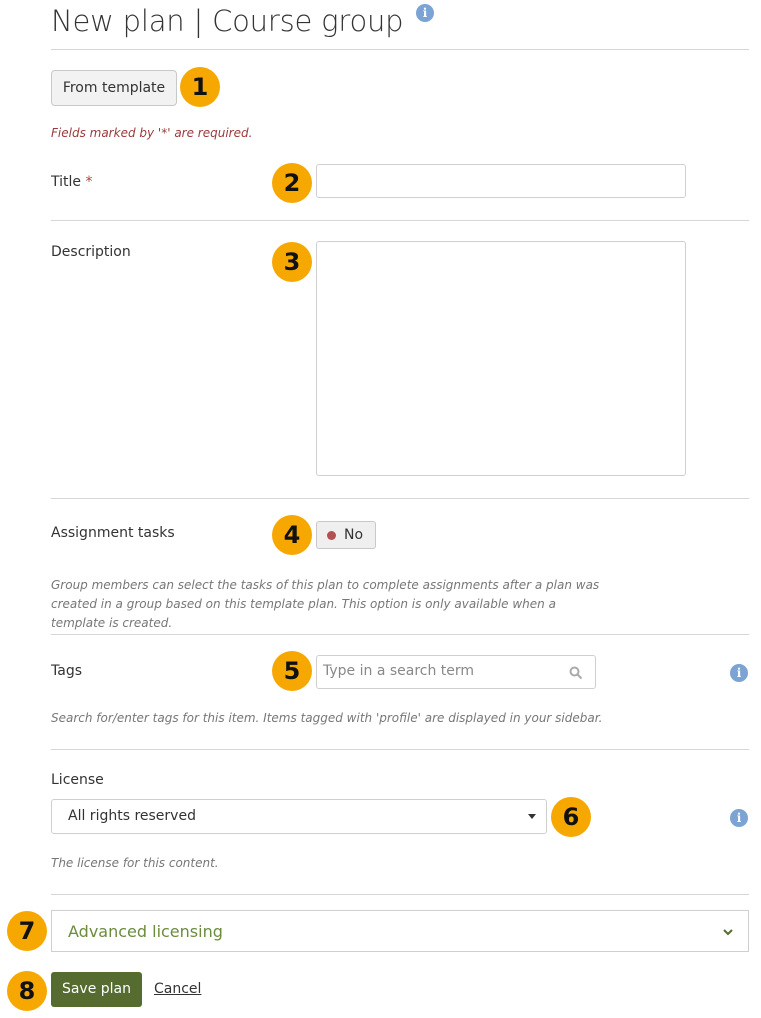 The width and height of the screenshot is (761, 1018). Describe the element at coordinates (728, 932) in the screenshot. I see `chevron-down-icon` at that location.